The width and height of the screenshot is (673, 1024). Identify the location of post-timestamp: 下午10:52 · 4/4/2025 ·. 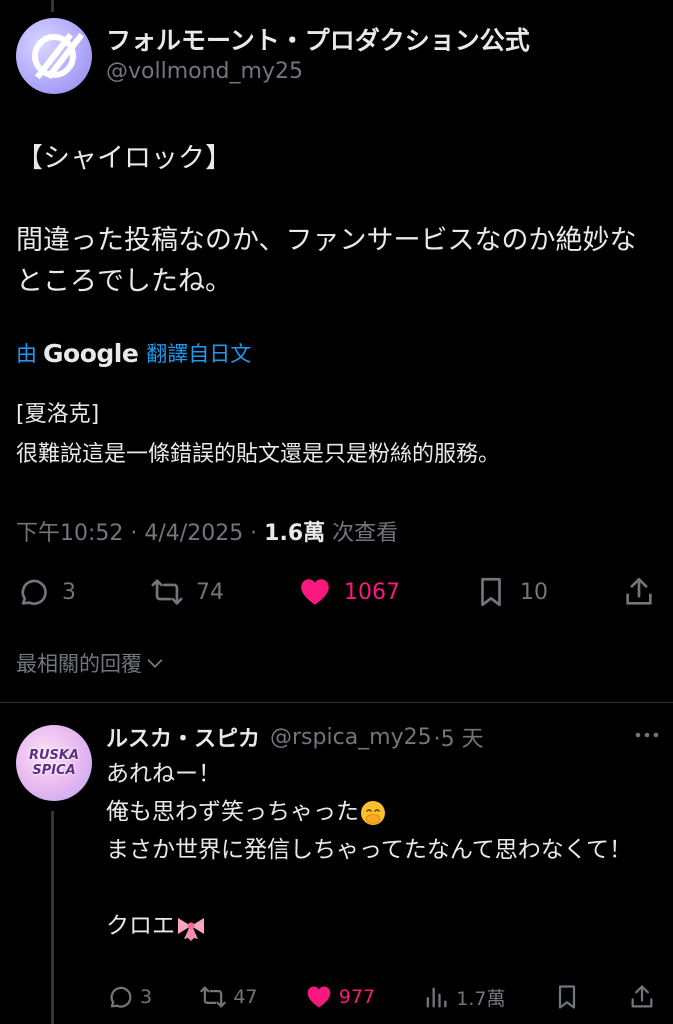
(140, 533).